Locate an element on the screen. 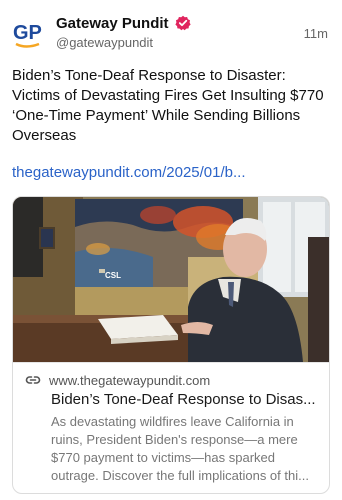  post-header: GP Gateway Pundit @gatewaypundit 11m is located at coordinates (171, 30).